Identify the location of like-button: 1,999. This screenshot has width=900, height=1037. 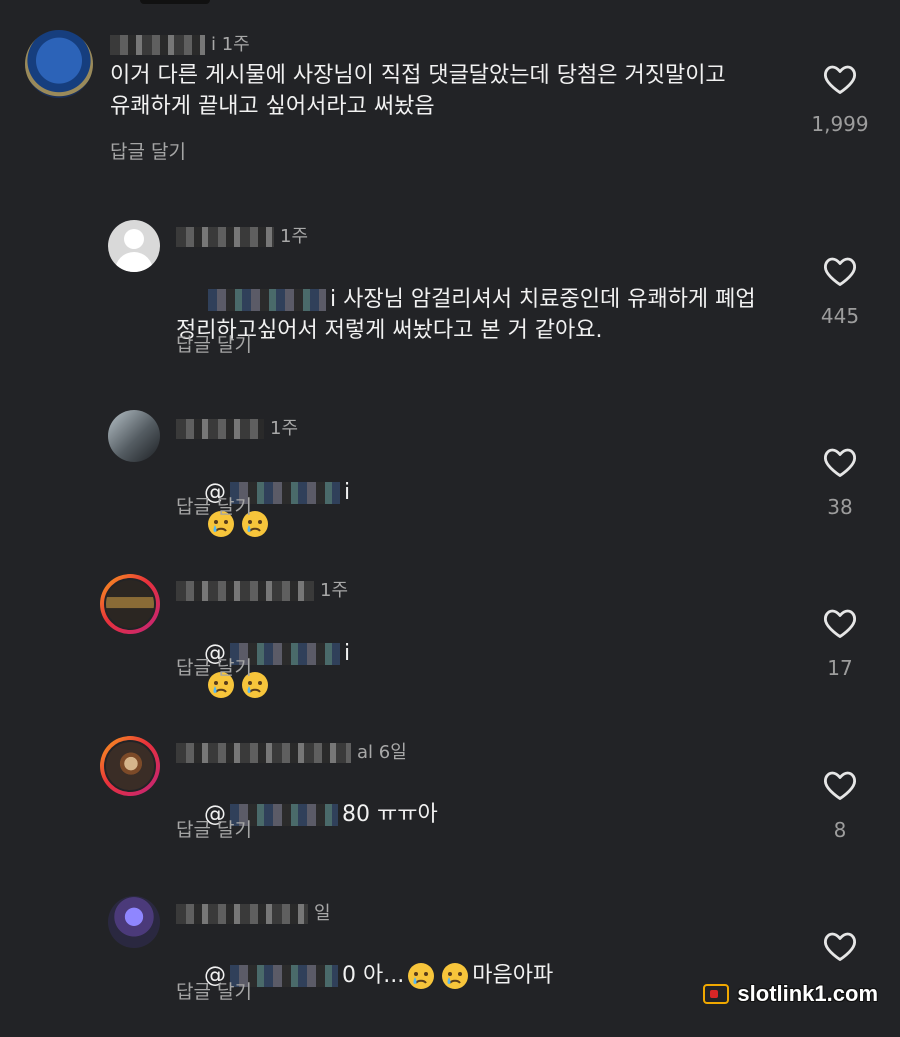
(840, 99).